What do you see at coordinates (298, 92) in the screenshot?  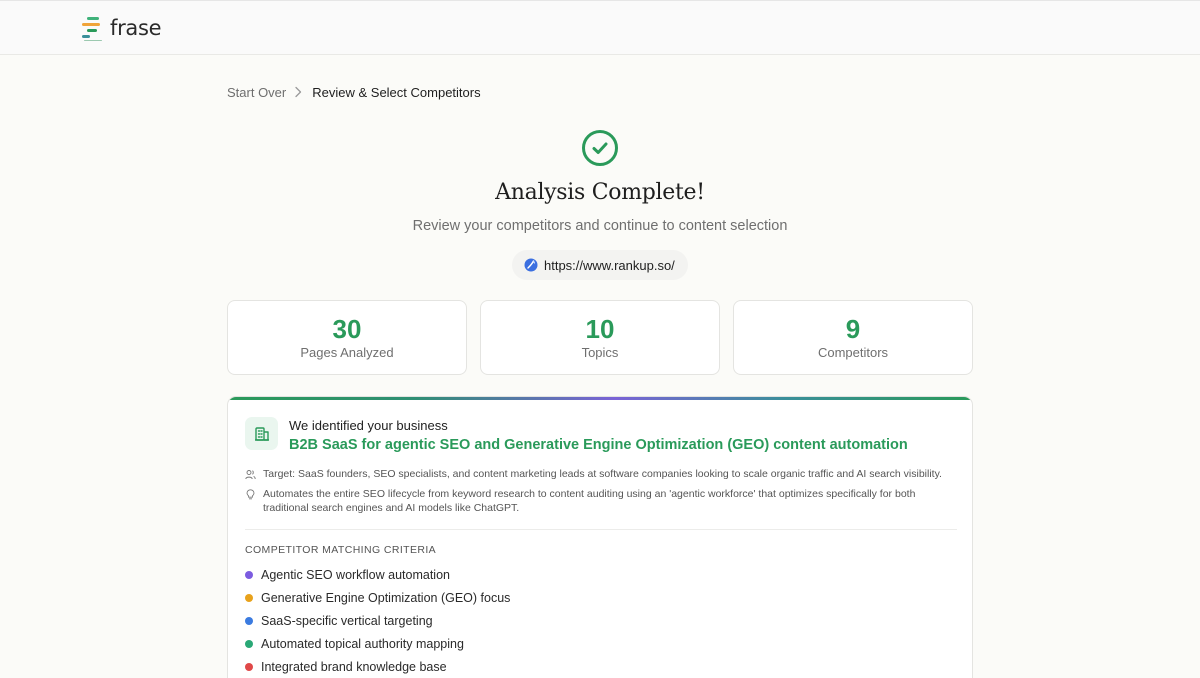 I see `chevron-right-icon` at bounding box center [298, 92].